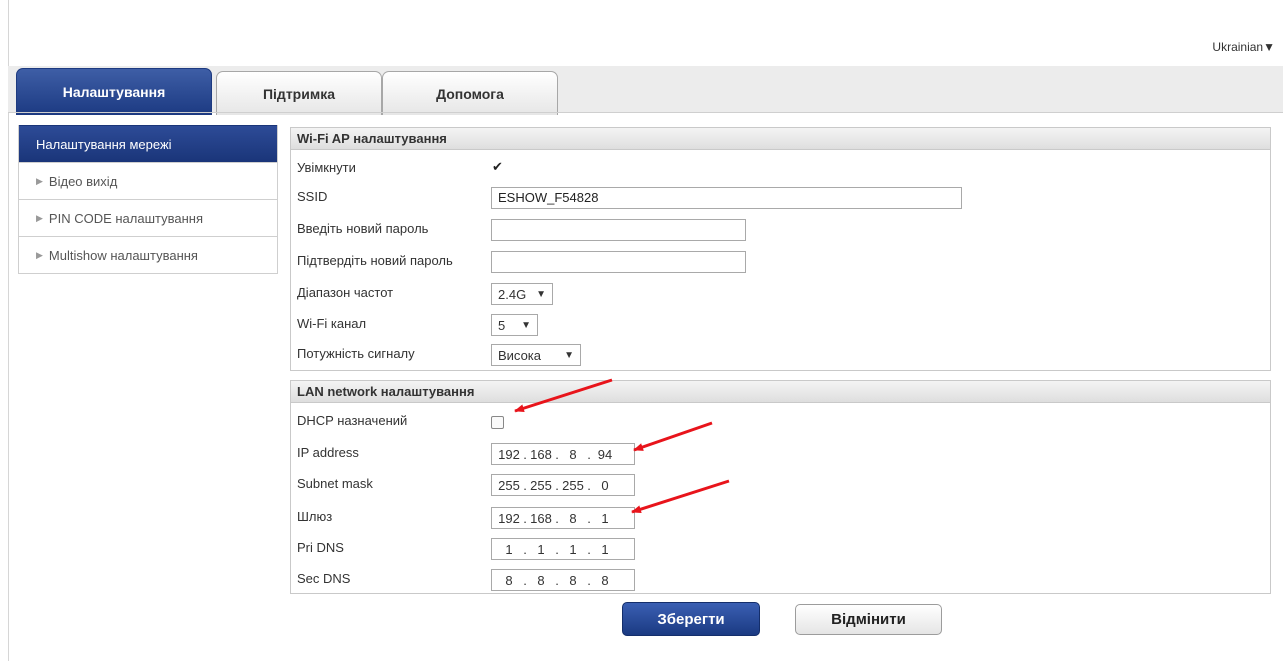 The height and width of the screenshot is (661, 1283). What do you see at coordinates (312, 196) in the screenshot?
I see `ssid-label: SSID` at bounding box center [312, 196].